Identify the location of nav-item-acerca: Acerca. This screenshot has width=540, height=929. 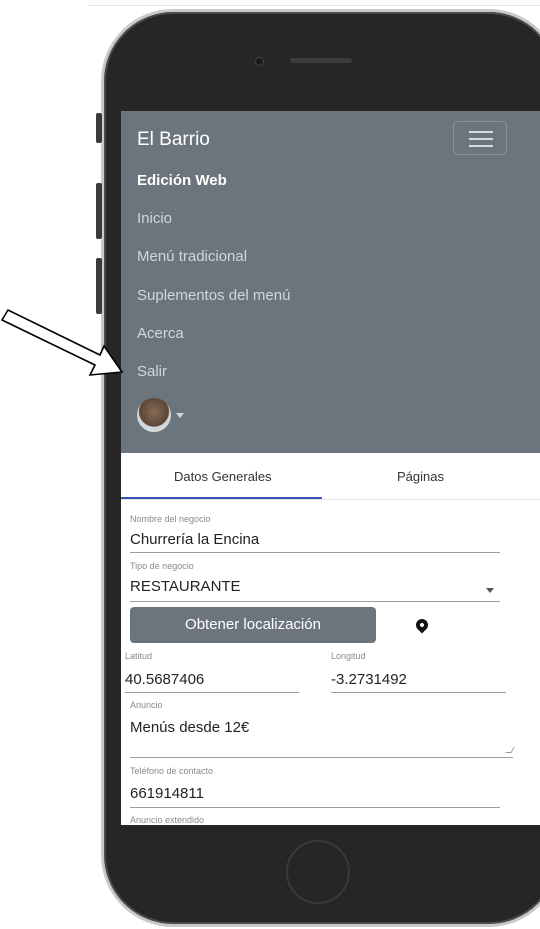
(160, 333).